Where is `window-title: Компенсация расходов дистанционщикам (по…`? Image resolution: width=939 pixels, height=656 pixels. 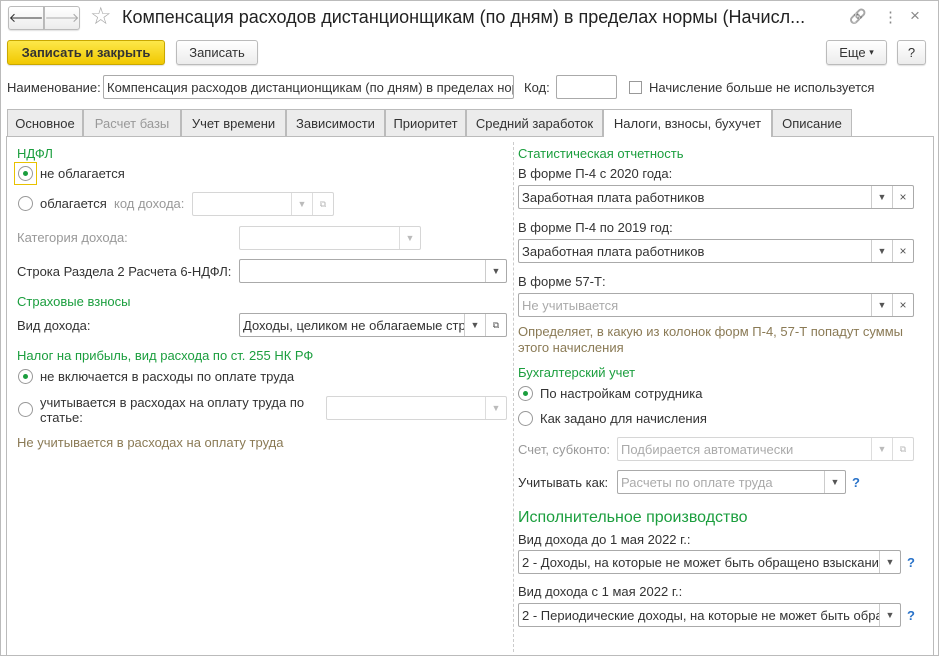 window-title: Компенсация расходов дистанционщикам (по… is located at coordinates (464, 17).